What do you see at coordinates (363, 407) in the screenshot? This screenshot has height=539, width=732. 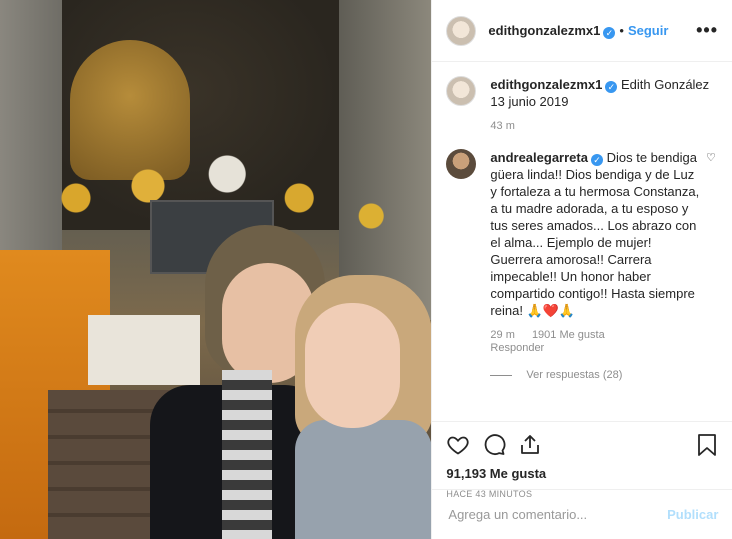 I see `photo-person-girl` at bounding box center [363, 407].